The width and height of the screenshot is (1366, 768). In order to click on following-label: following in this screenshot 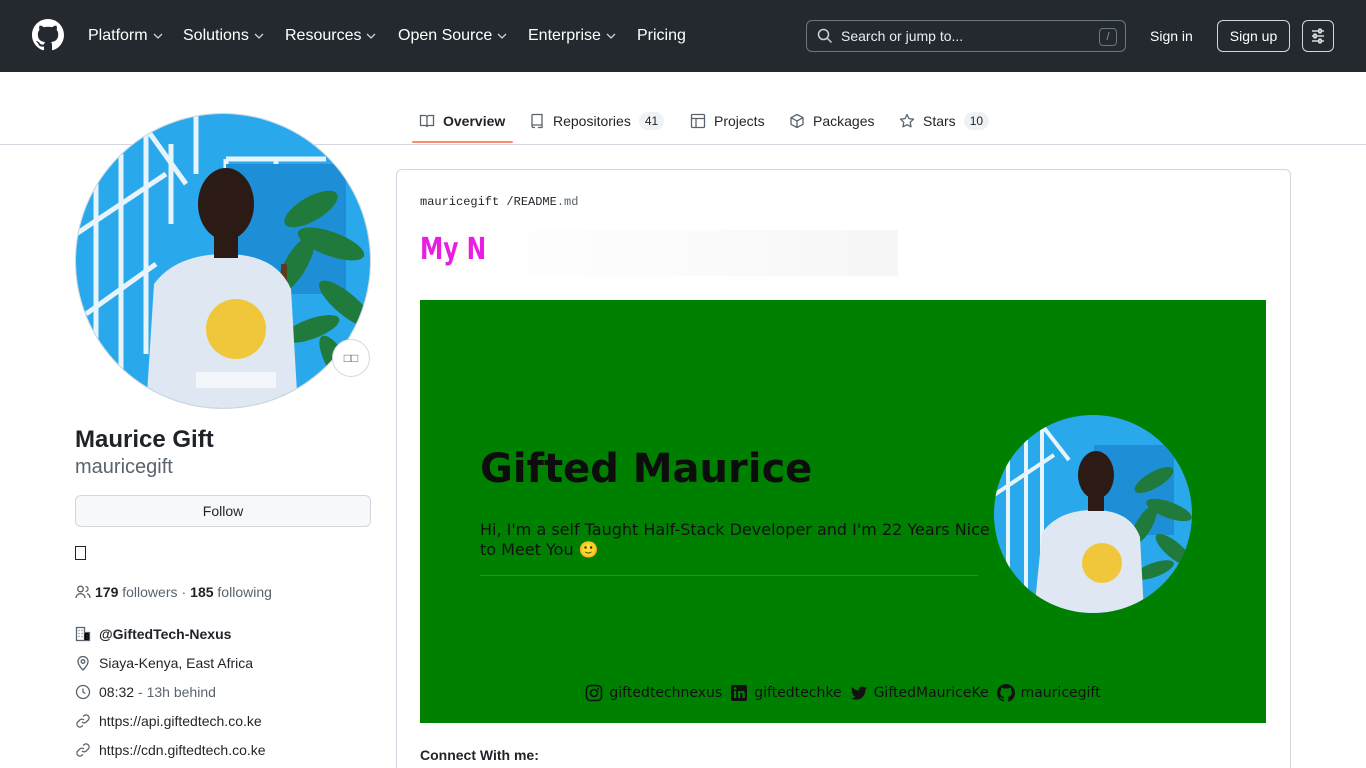, I will do `click(244, 592)`.